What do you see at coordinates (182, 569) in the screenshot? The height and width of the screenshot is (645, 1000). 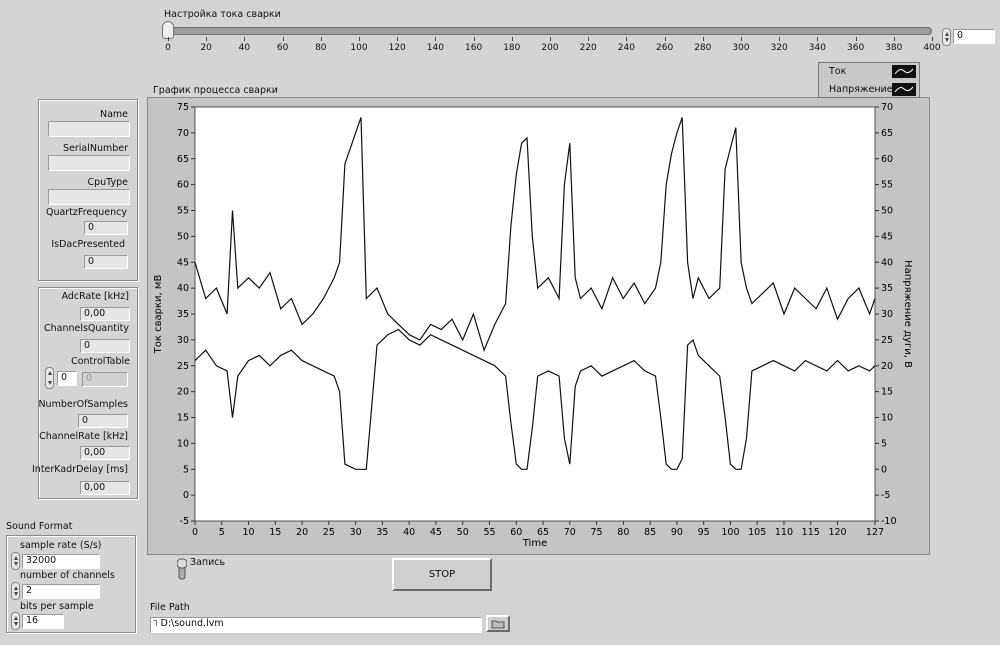 I see `record-toggle-switch` at bounding box center [182, 569].